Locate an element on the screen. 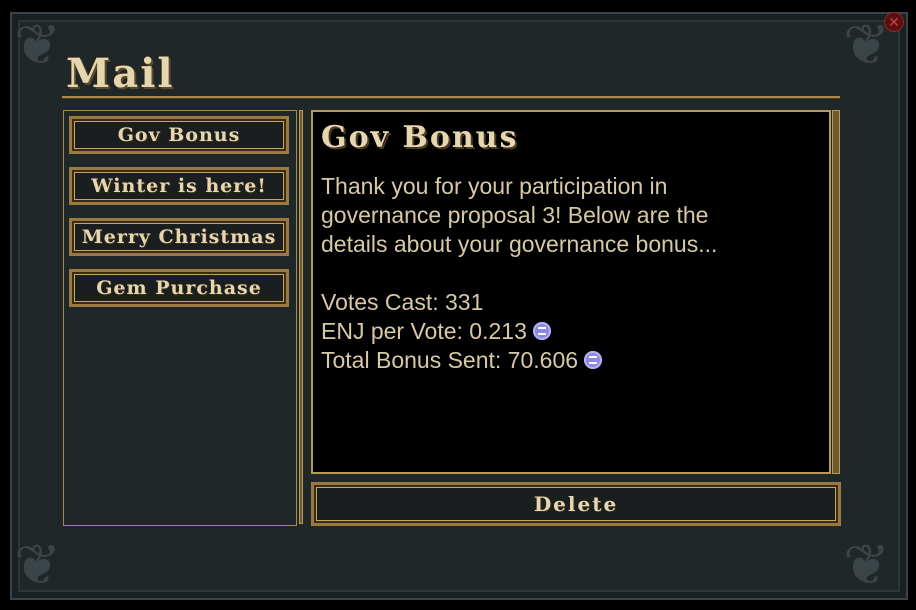 This screenshot has width=916, height=610. delete-button: Delete is located at coordinates (576, 504).